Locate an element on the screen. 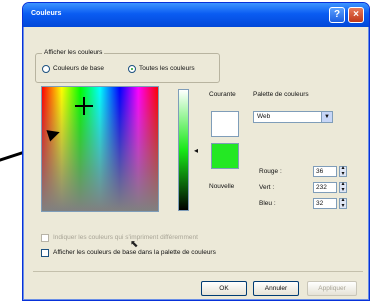 The image size is (376, 303). red-label: Rouge : is located at coordinates (270, 171).